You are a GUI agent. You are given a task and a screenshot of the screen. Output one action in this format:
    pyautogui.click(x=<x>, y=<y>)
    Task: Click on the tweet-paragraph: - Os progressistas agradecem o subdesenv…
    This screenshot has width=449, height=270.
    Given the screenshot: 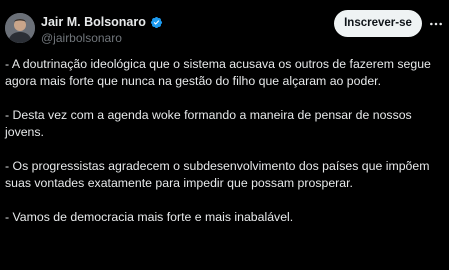 What is the action you would take?
    pyautogui.click(x=217, y=174)
    